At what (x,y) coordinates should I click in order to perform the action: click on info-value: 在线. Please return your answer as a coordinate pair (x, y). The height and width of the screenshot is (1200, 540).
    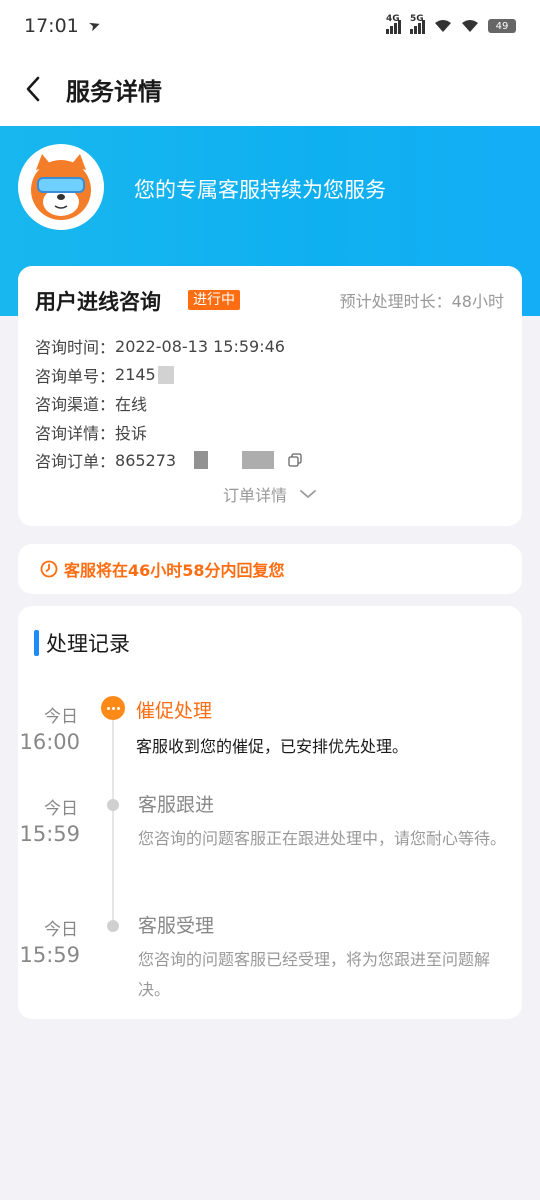
    Looking at the image, I should click on (131, 405).